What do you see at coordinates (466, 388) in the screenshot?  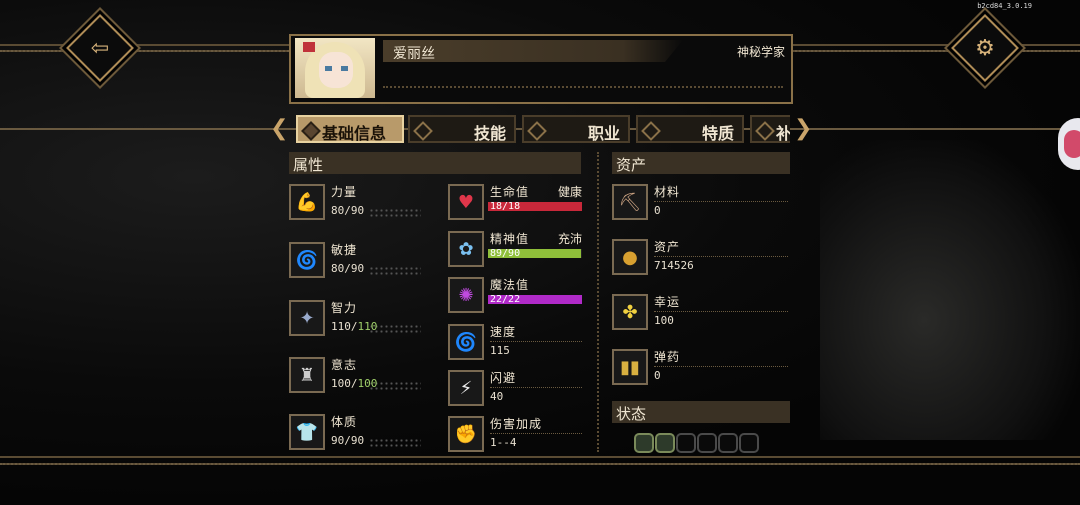 I see `dodge-icon: ⚡` at bounding box center [466, 388].